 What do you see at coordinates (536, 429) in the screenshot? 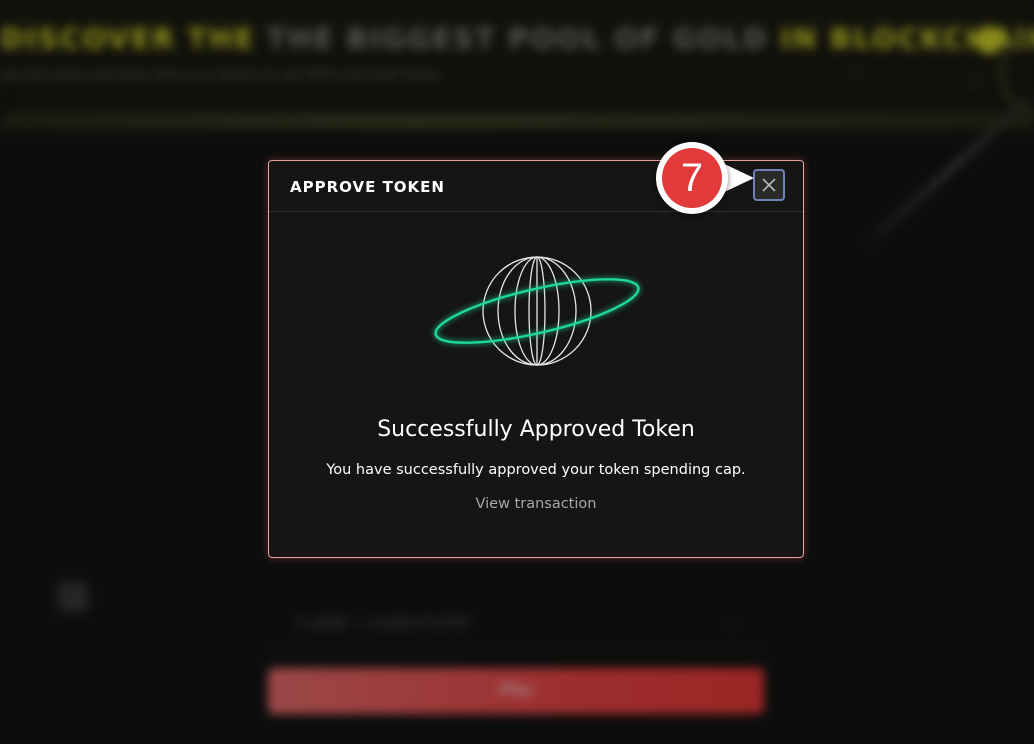
I see `success-title: Successfully Approved Token` at bounding box center [536, 429].